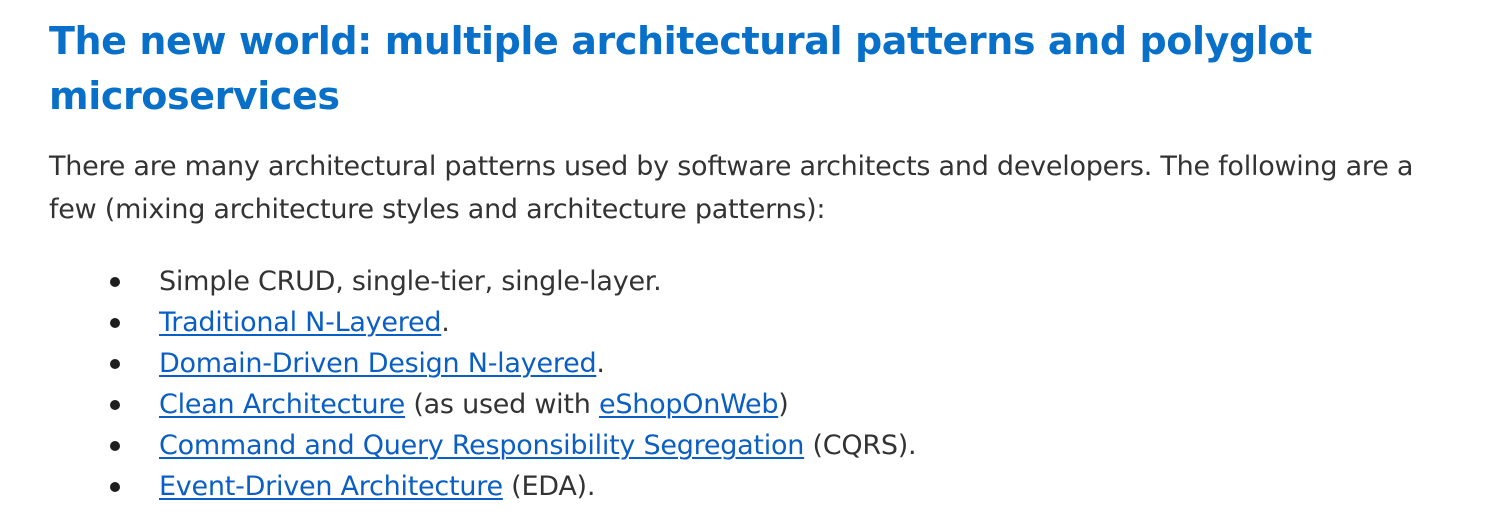  Describe the element at coordinates (689, 404) in the screenshot. I see `link-eshoponweb: eShopOnWeb` at that location.